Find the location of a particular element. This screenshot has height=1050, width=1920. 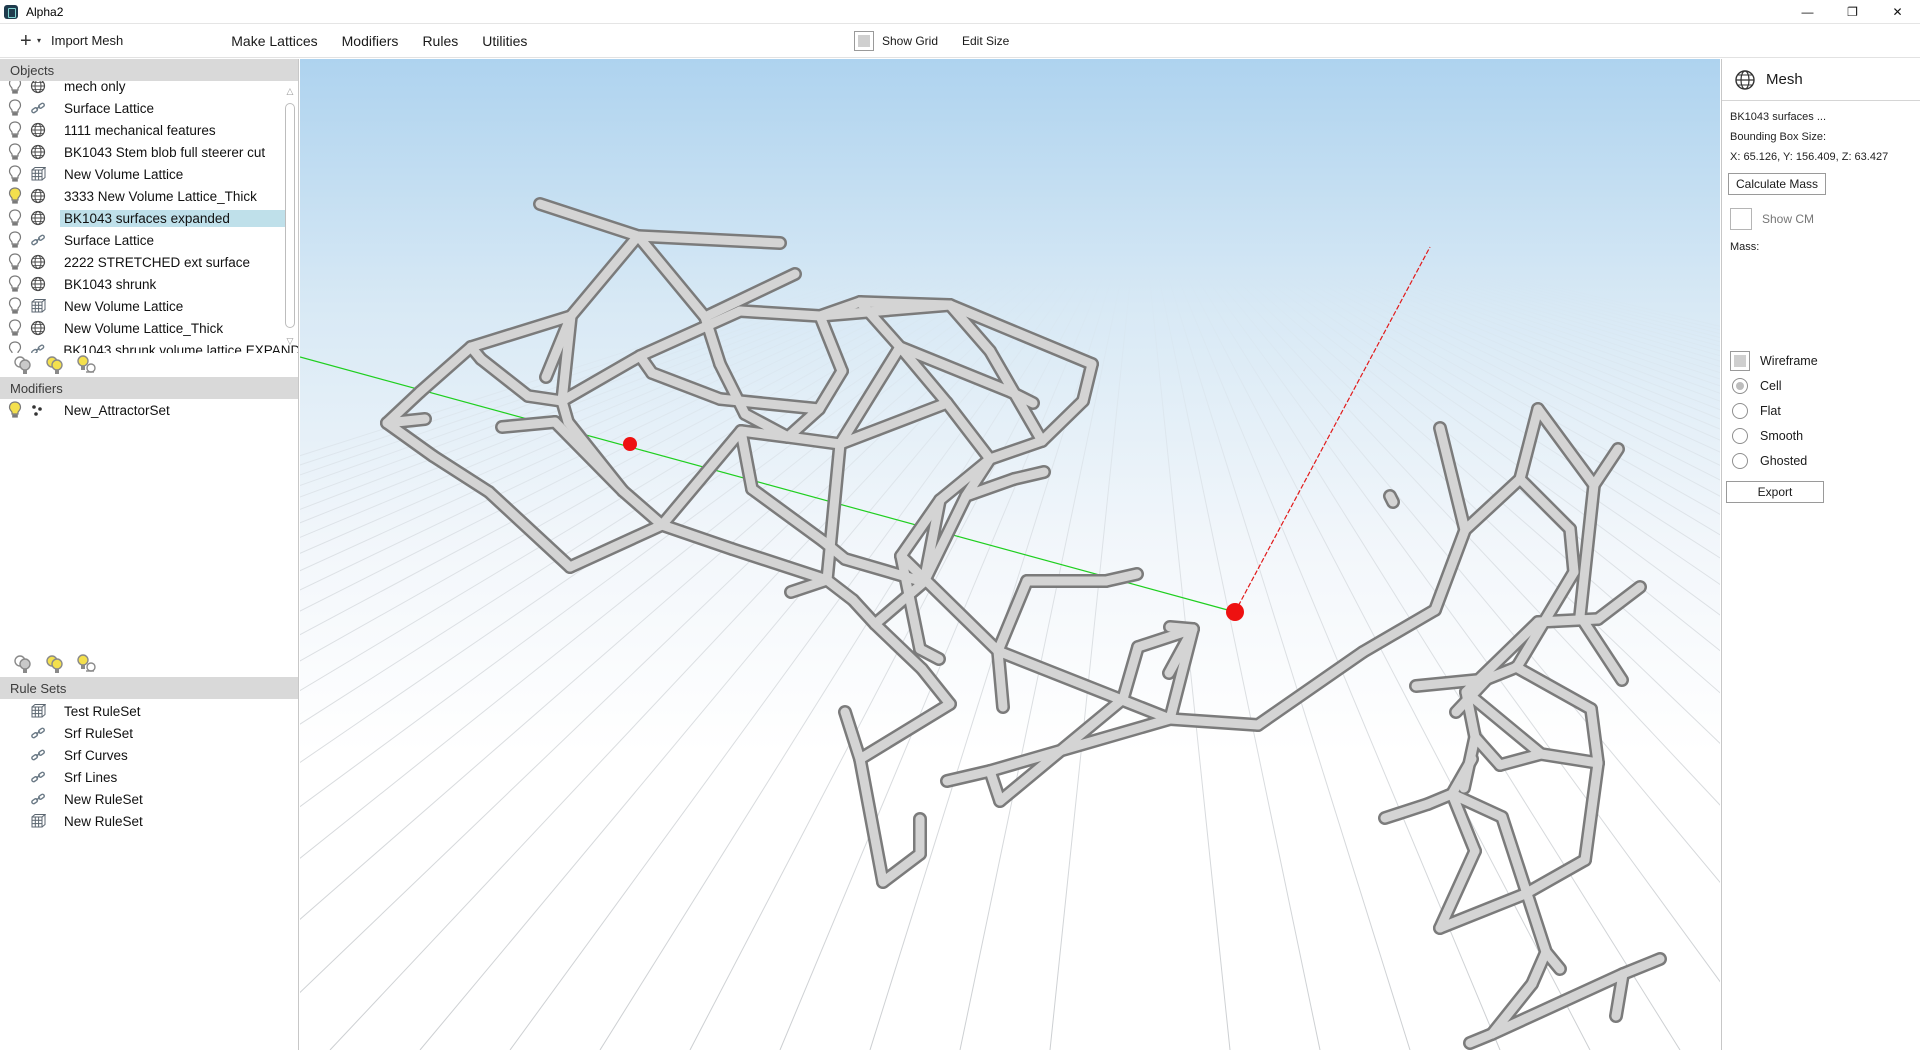

object-item: BK1043 shrunk is located at coordinates (149, 284).